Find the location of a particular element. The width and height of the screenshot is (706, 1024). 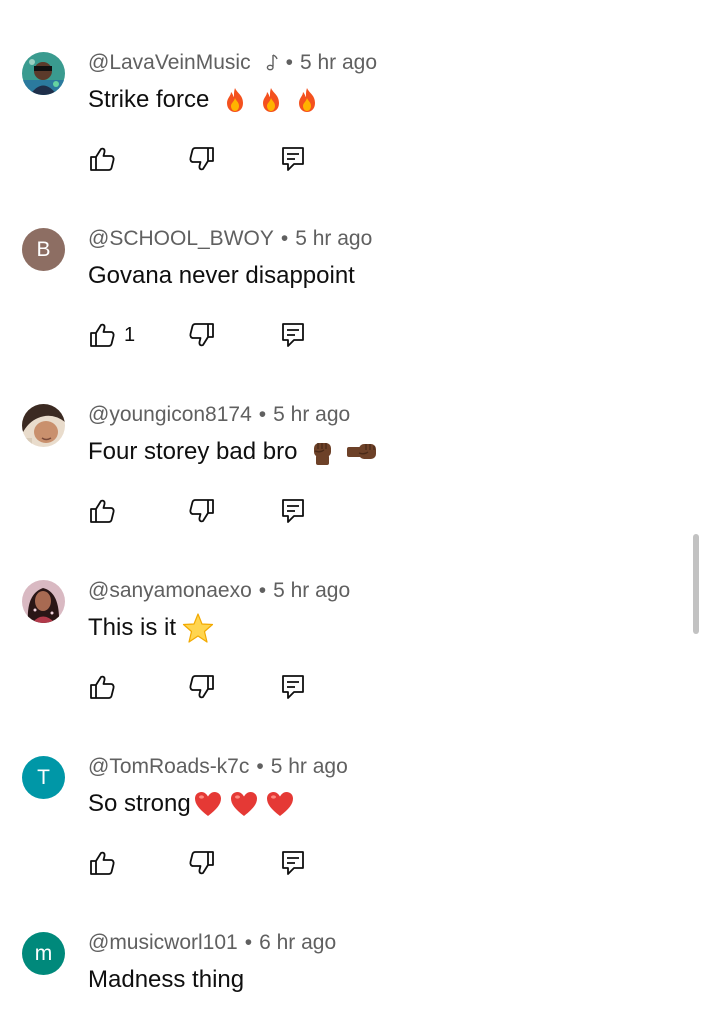

comment-handle: @youngicon8174 is located at coordinates (170, 415).